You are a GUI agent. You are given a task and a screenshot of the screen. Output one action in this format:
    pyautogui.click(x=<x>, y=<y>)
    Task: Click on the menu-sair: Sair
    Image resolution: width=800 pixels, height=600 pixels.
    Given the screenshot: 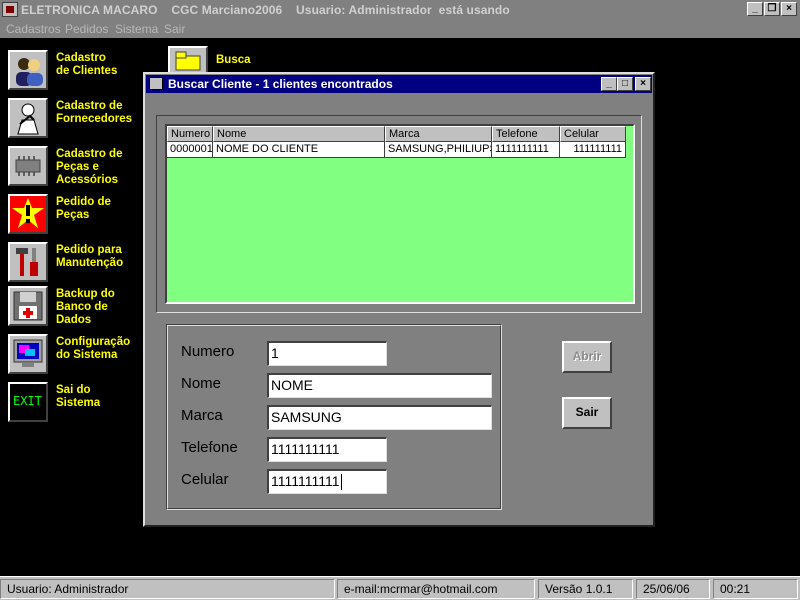 What is the action you would take?
    pyautogui.click(x=174, y=29)
    